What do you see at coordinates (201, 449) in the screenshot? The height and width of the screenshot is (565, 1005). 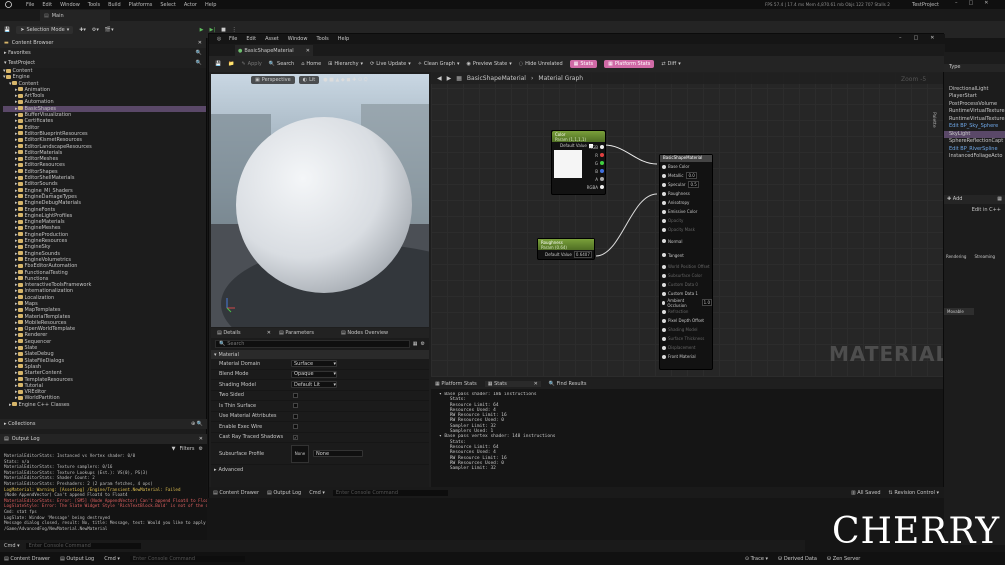 I see `settings-icon: ⚙` at bounding box center [201, 449].